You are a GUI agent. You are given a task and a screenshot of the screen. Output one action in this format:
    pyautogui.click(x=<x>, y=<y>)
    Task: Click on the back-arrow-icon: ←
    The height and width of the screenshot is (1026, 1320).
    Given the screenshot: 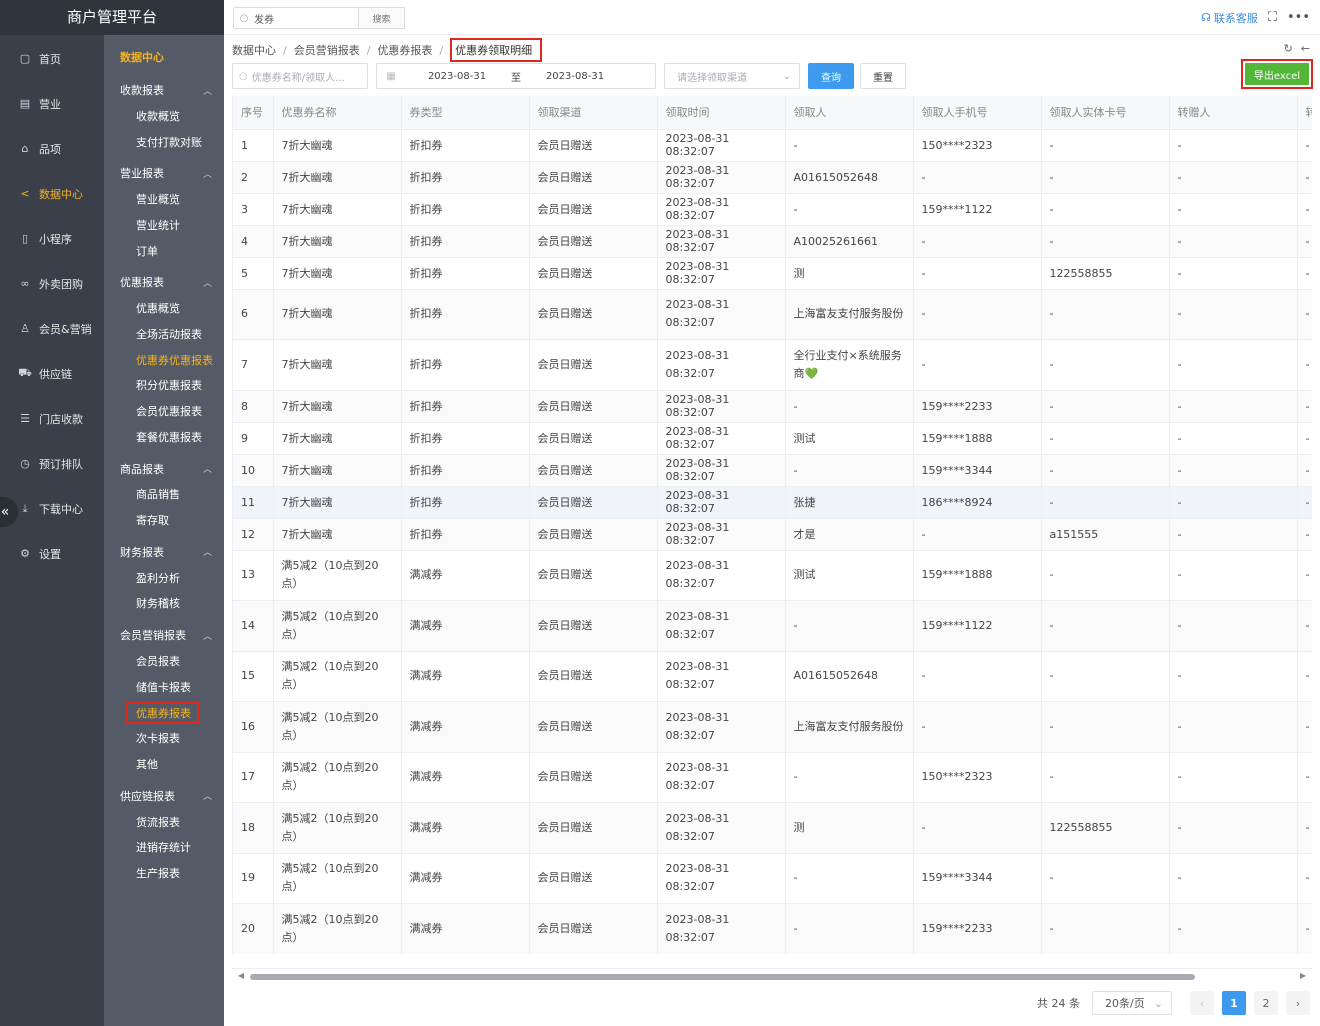 What is the action you would take?
    pyautogui.click(x=1305, y=48)
    